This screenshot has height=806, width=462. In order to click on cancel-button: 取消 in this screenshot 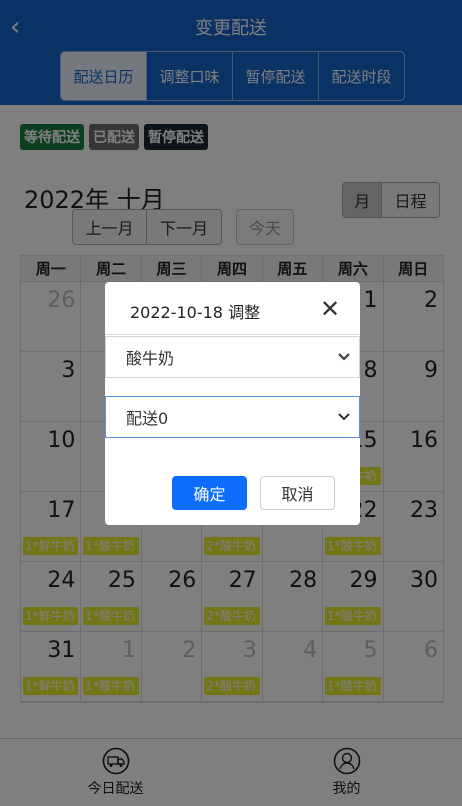, I will do `click(297, 493)`.